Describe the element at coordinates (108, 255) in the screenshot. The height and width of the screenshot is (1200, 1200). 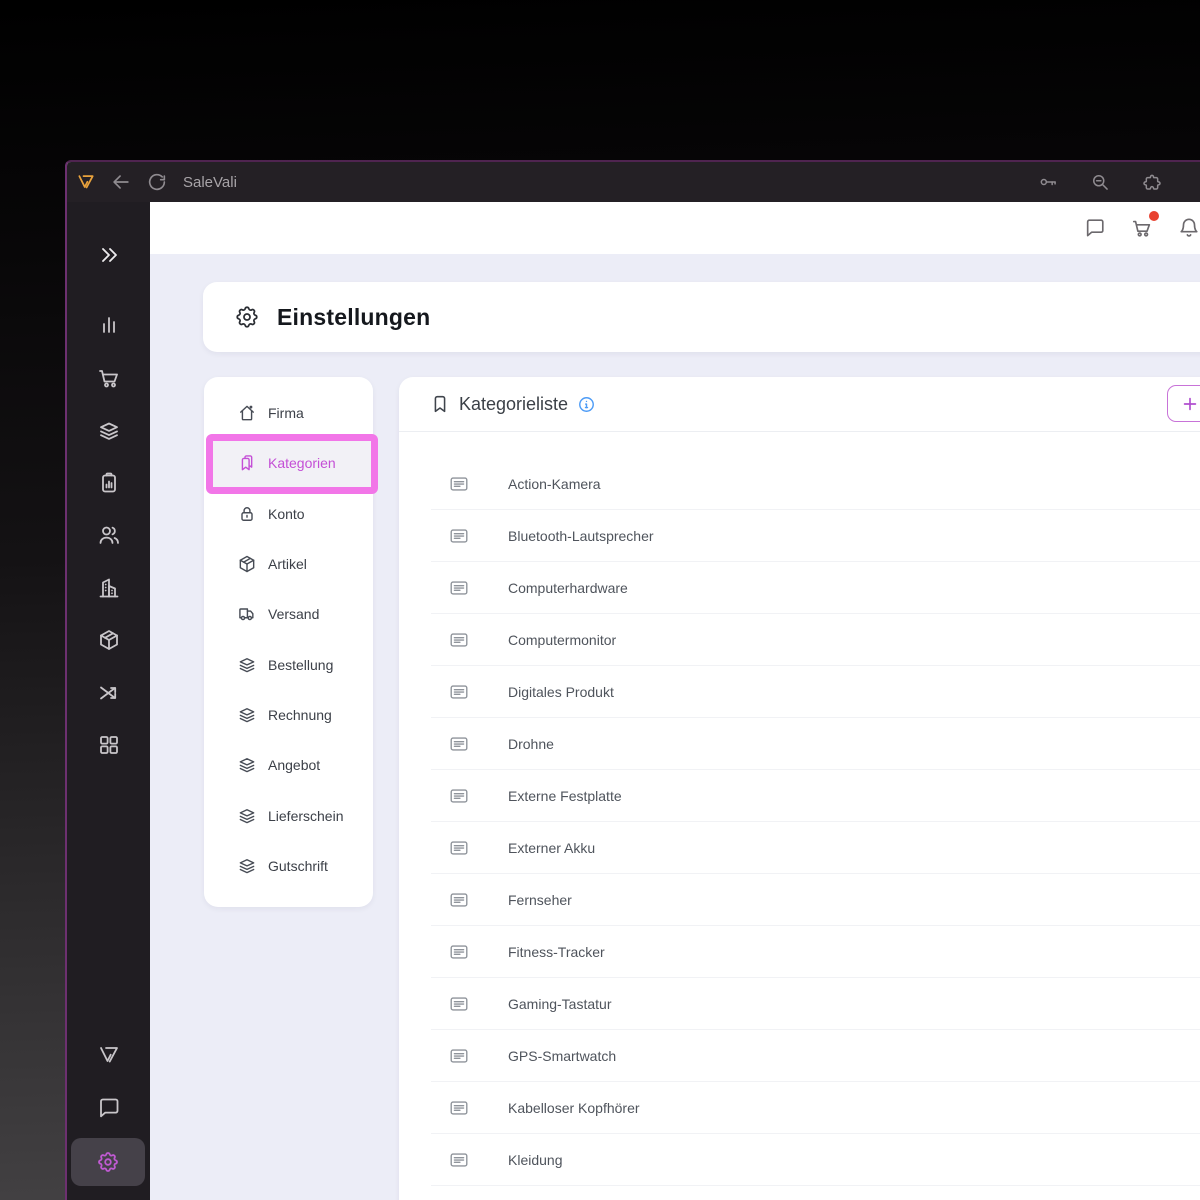
I see `sidebar-expand-button` at that location.